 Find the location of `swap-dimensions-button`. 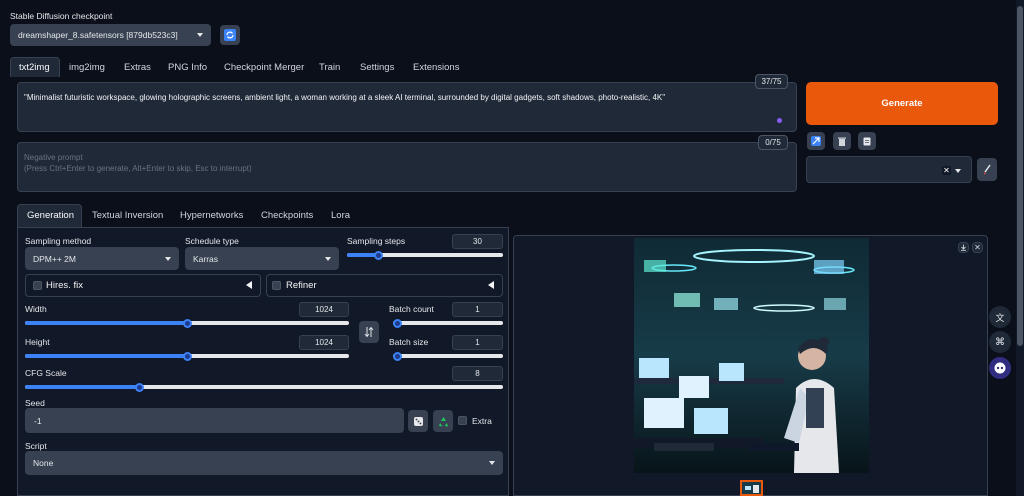

swap-dimensions-button is located at coordinates (369, 332).